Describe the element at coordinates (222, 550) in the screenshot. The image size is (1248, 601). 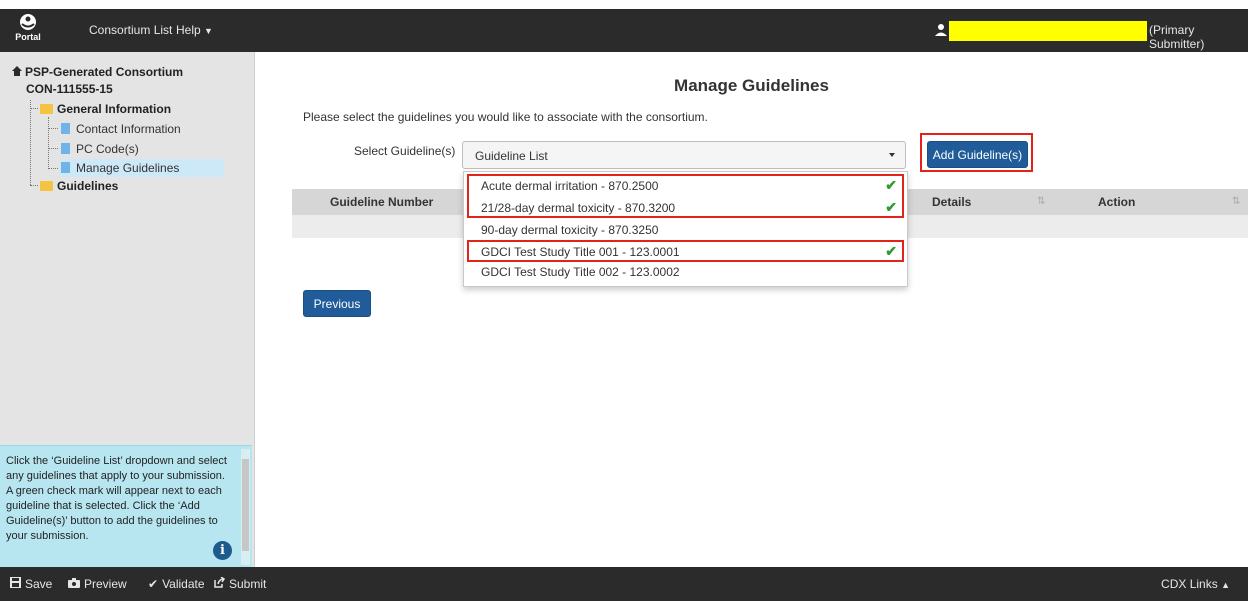
I see `info-icon: i` at that location.